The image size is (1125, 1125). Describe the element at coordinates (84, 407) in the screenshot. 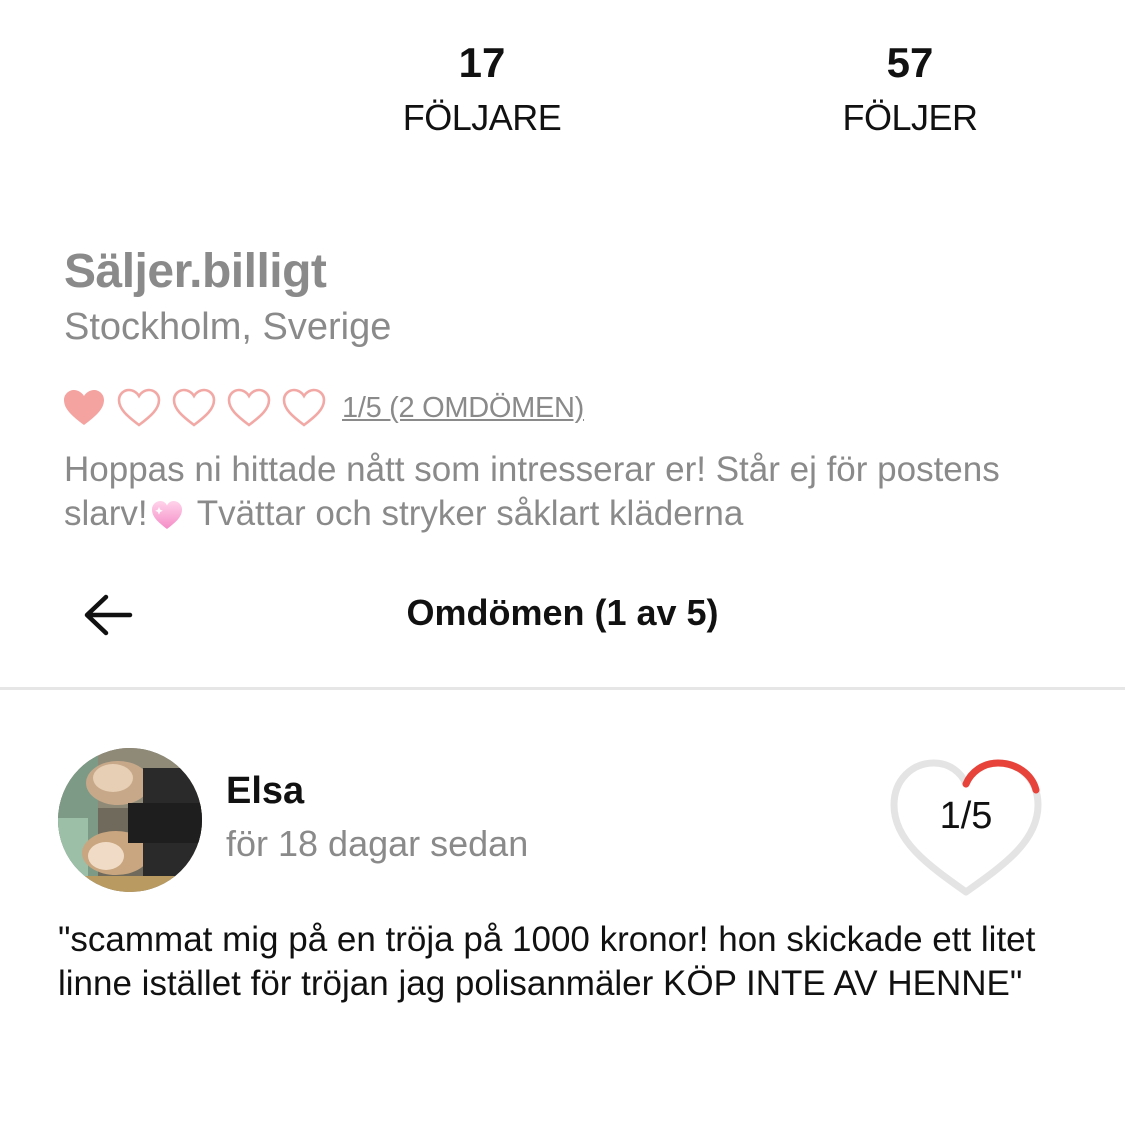

I see `heart-filled-icon` at that location.